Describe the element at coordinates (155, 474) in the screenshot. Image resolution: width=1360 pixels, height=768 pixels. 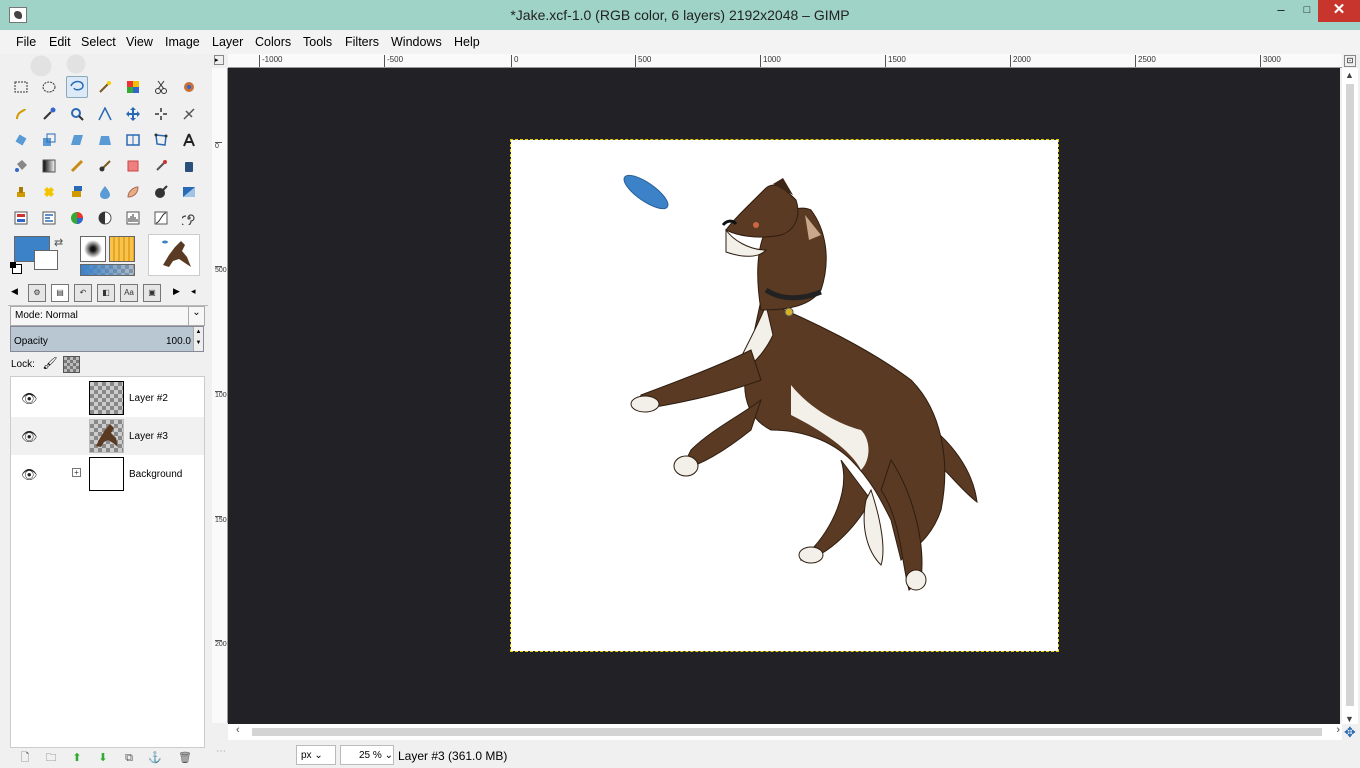
I see `layer-name: Background` at that location.